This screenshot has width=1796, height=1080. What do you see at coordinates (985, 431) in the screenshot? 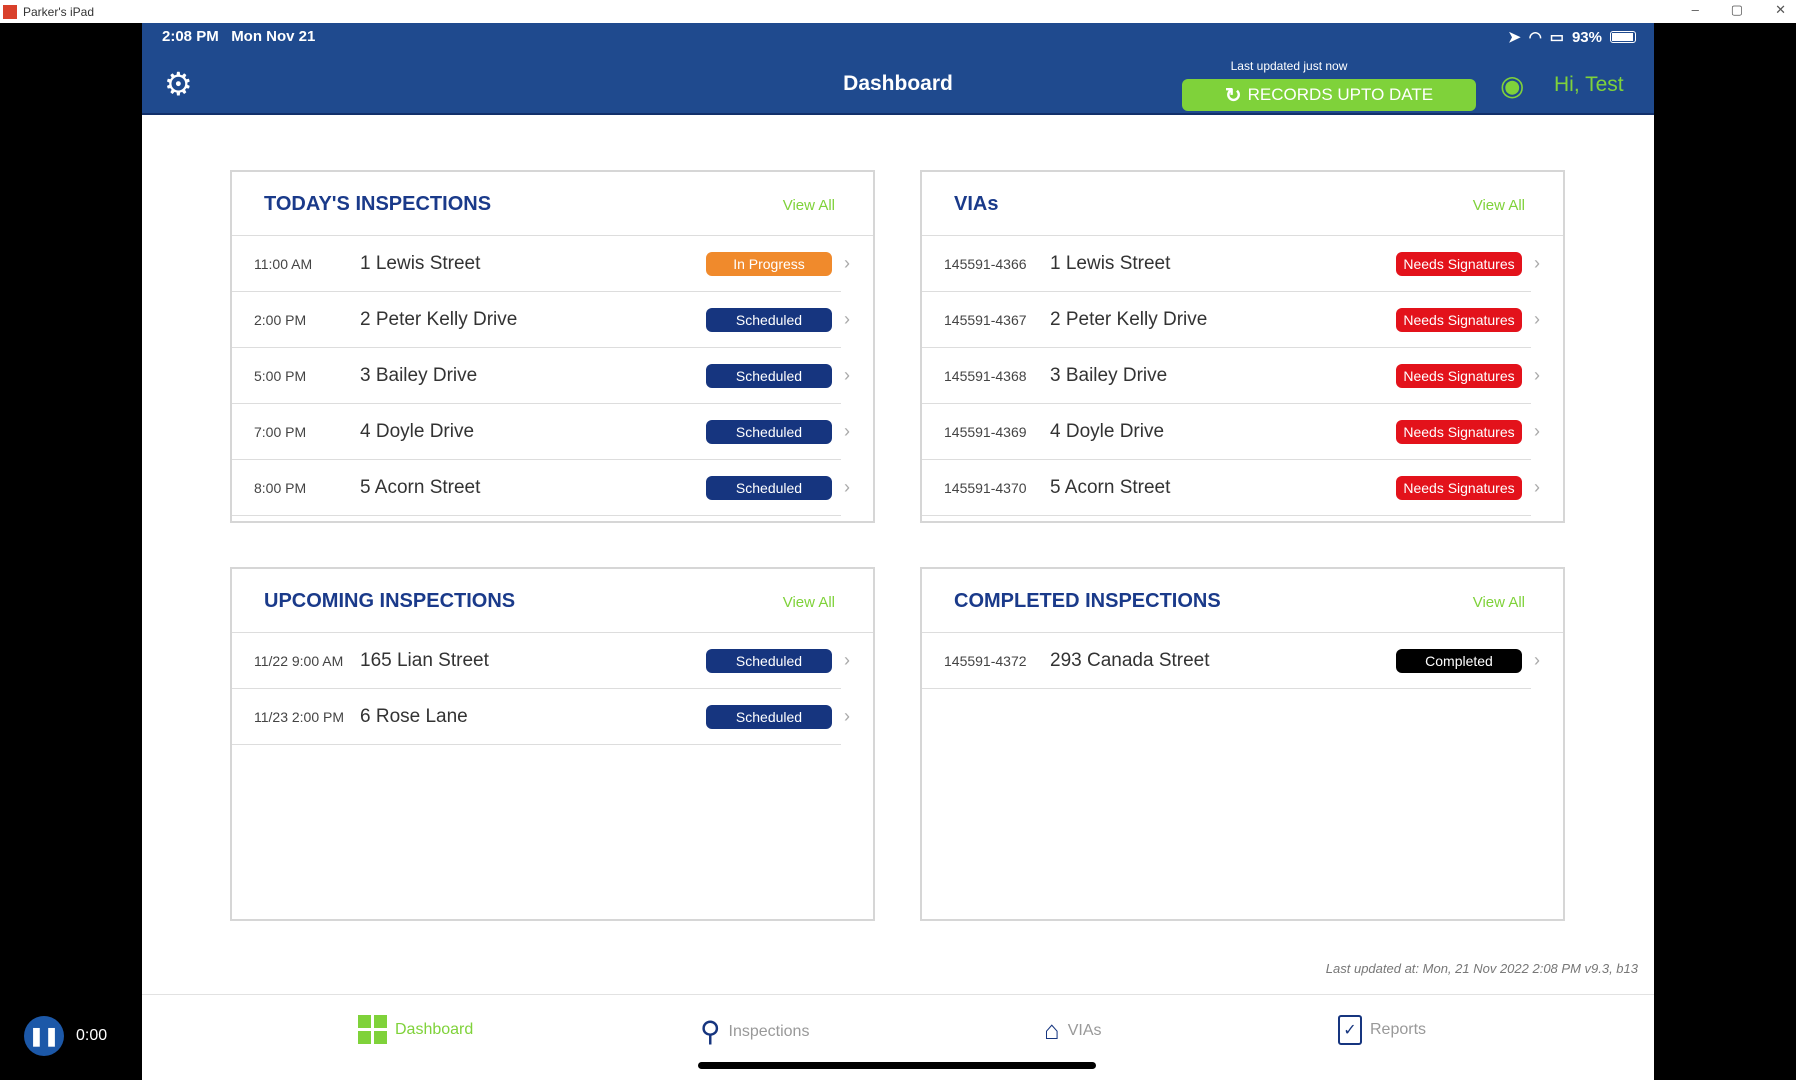
I see `record-id: 145591-4369` at bounding box center [985, 431].